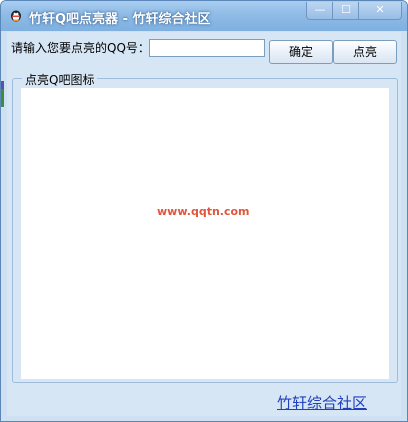 The image size is (408, 422). I want to click on light-up-button: 点亮, so click(365, 52).